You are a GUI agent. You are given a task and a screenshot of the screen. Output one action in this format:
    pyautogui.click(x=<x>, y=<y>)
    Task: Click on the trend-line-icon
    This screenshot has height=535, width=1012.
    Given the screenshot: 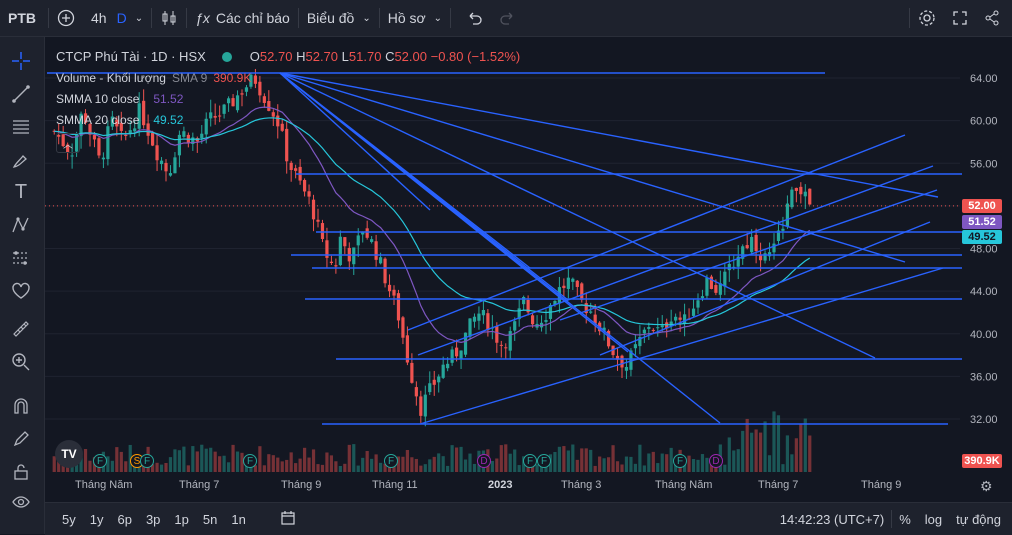 What is the action you would take?
    pyautogui.click(x=21, y=94)
    